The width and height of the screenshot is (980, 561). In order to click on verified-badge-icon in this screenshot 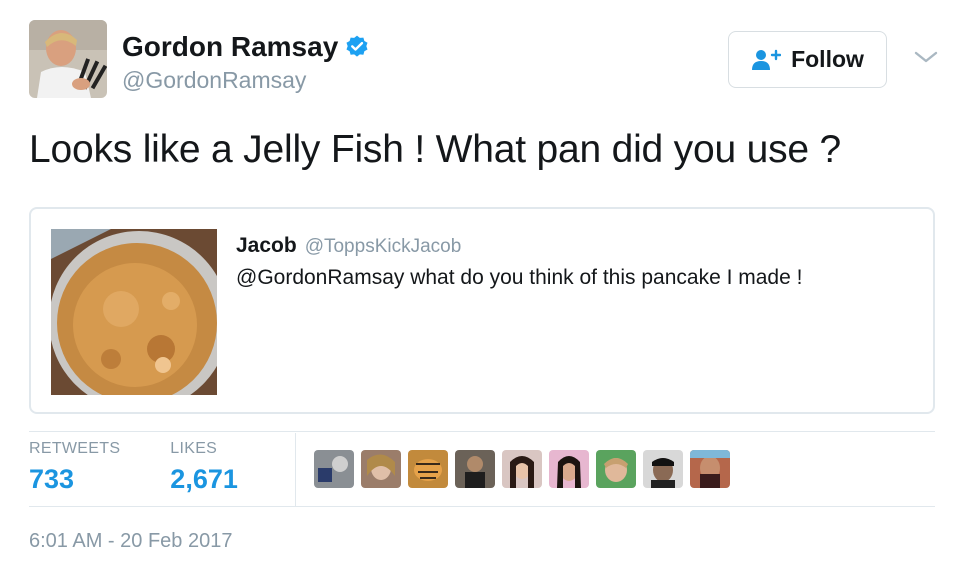, I will do `click(357, 46)`.